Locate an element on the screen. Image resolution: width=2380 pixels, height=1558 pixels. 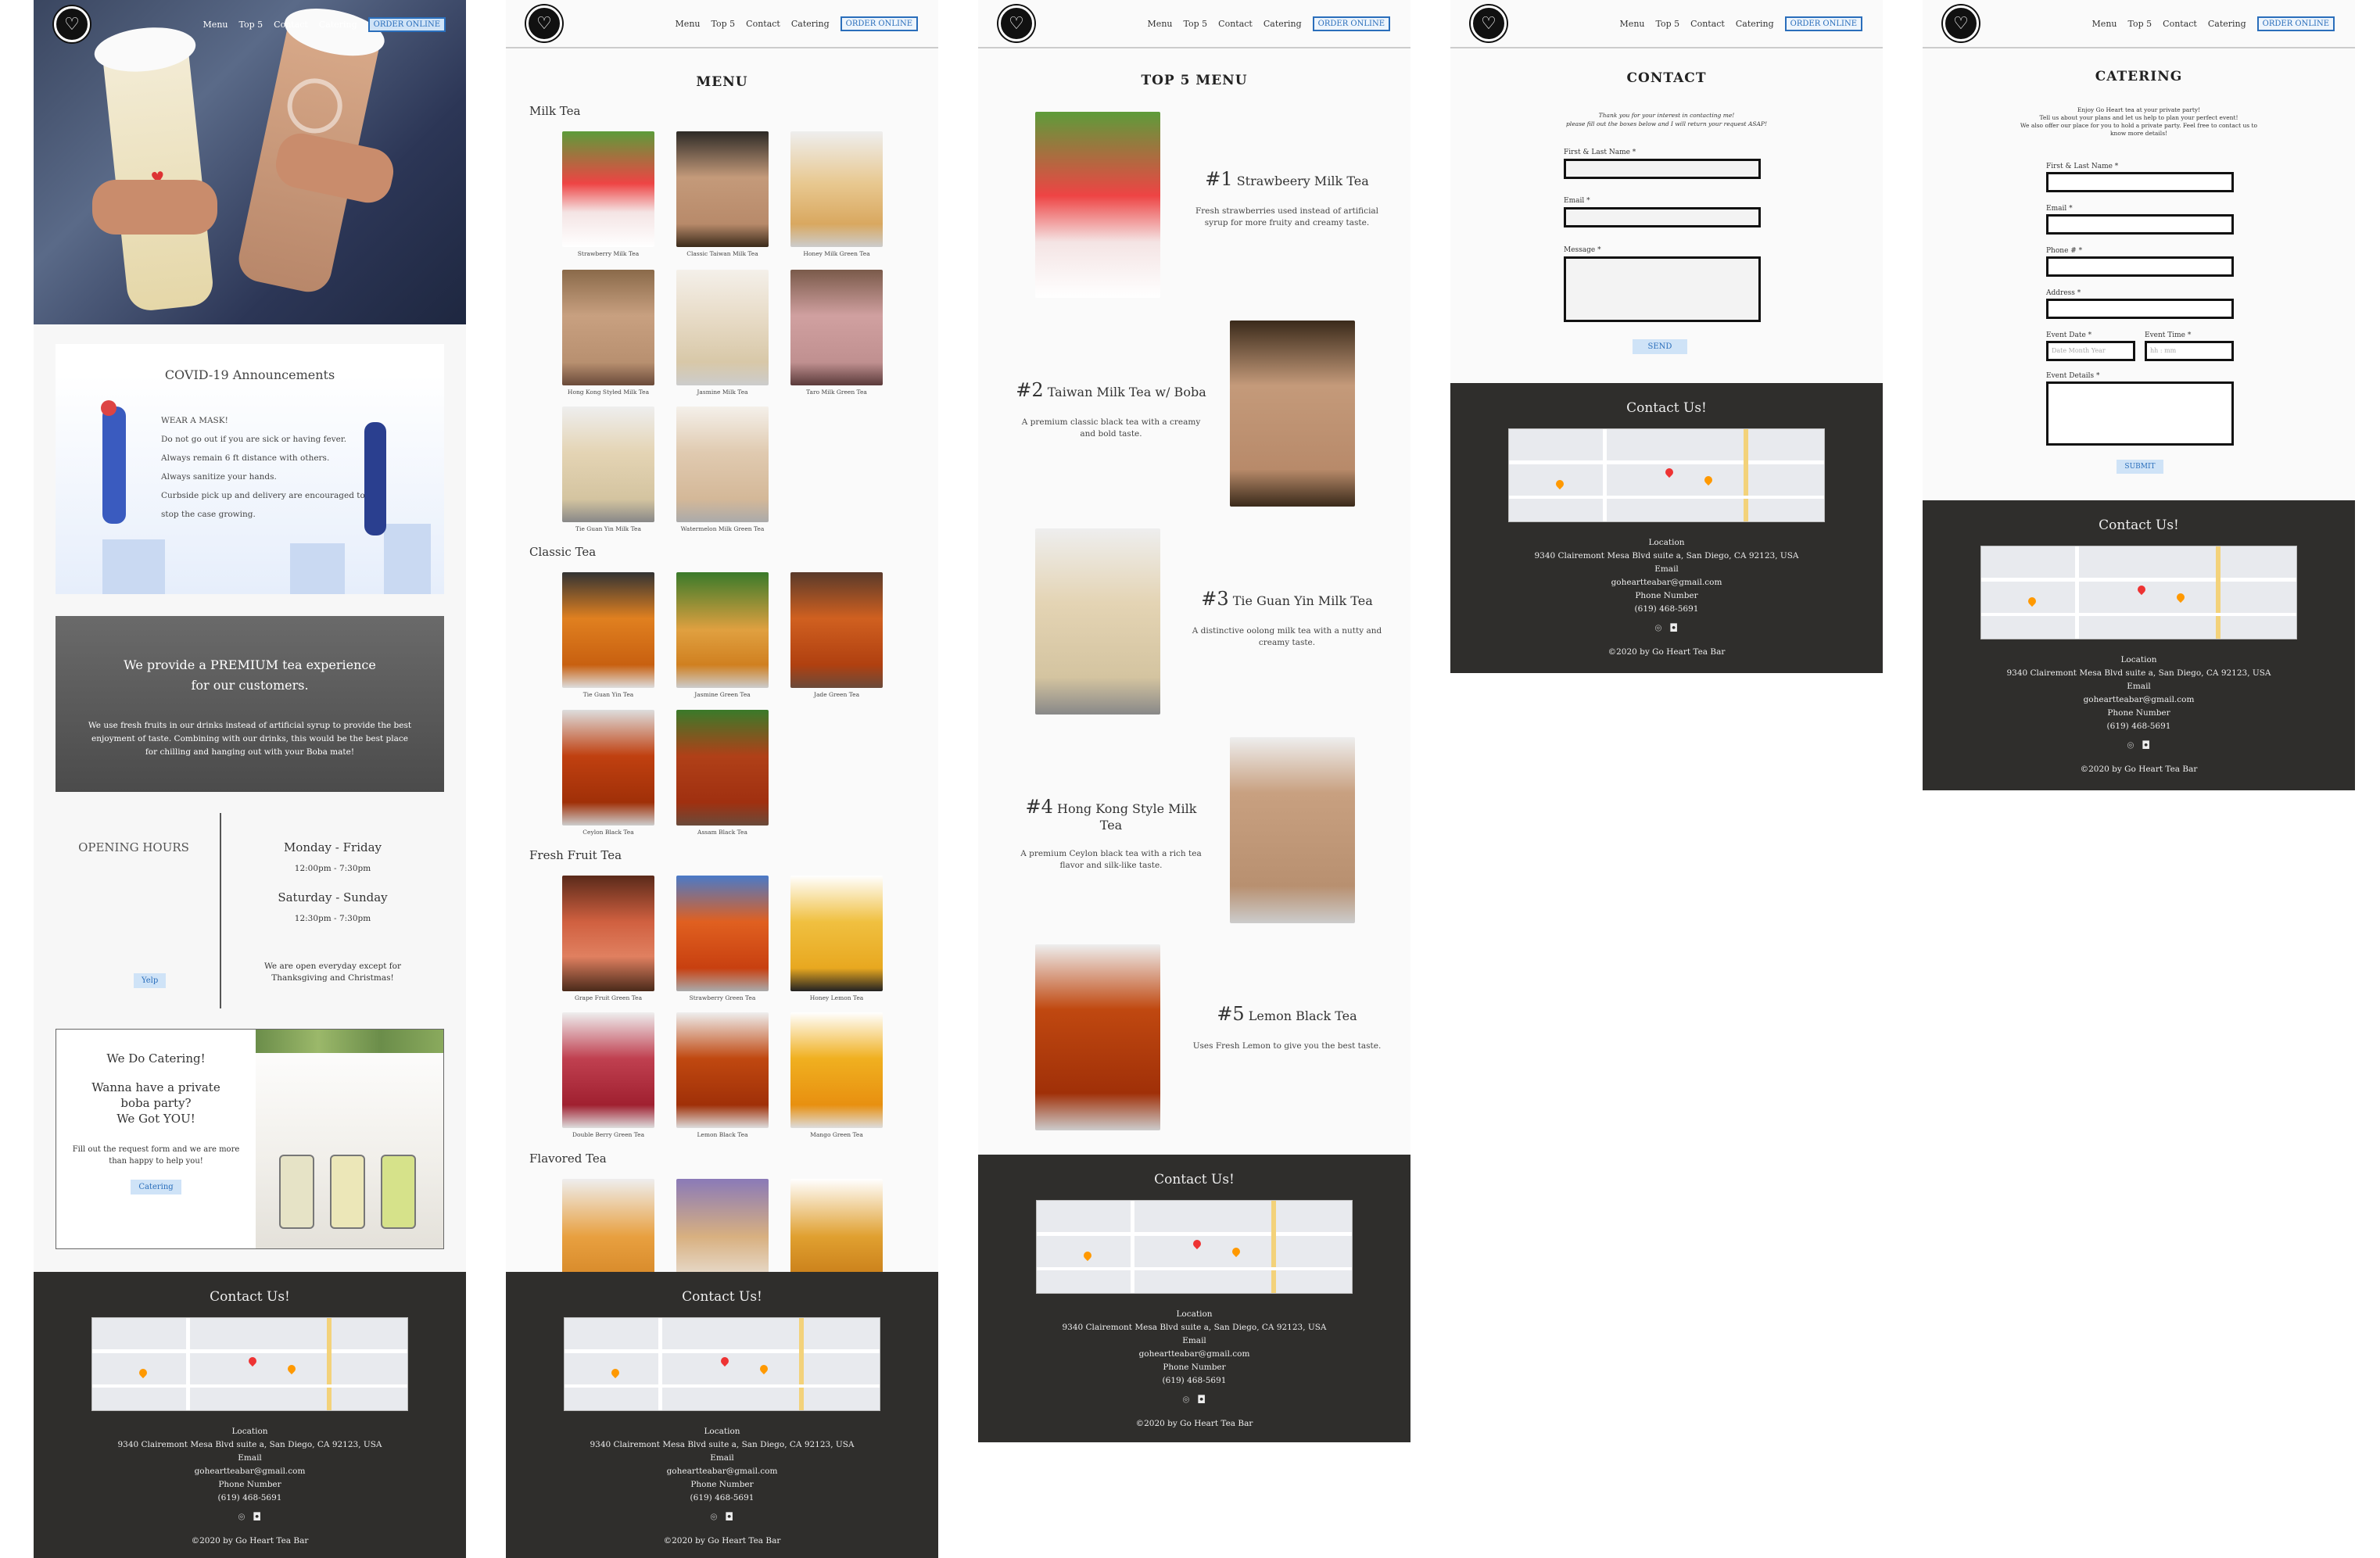
event-date-field: Date Month Year is located at coordinates (2090, 351).